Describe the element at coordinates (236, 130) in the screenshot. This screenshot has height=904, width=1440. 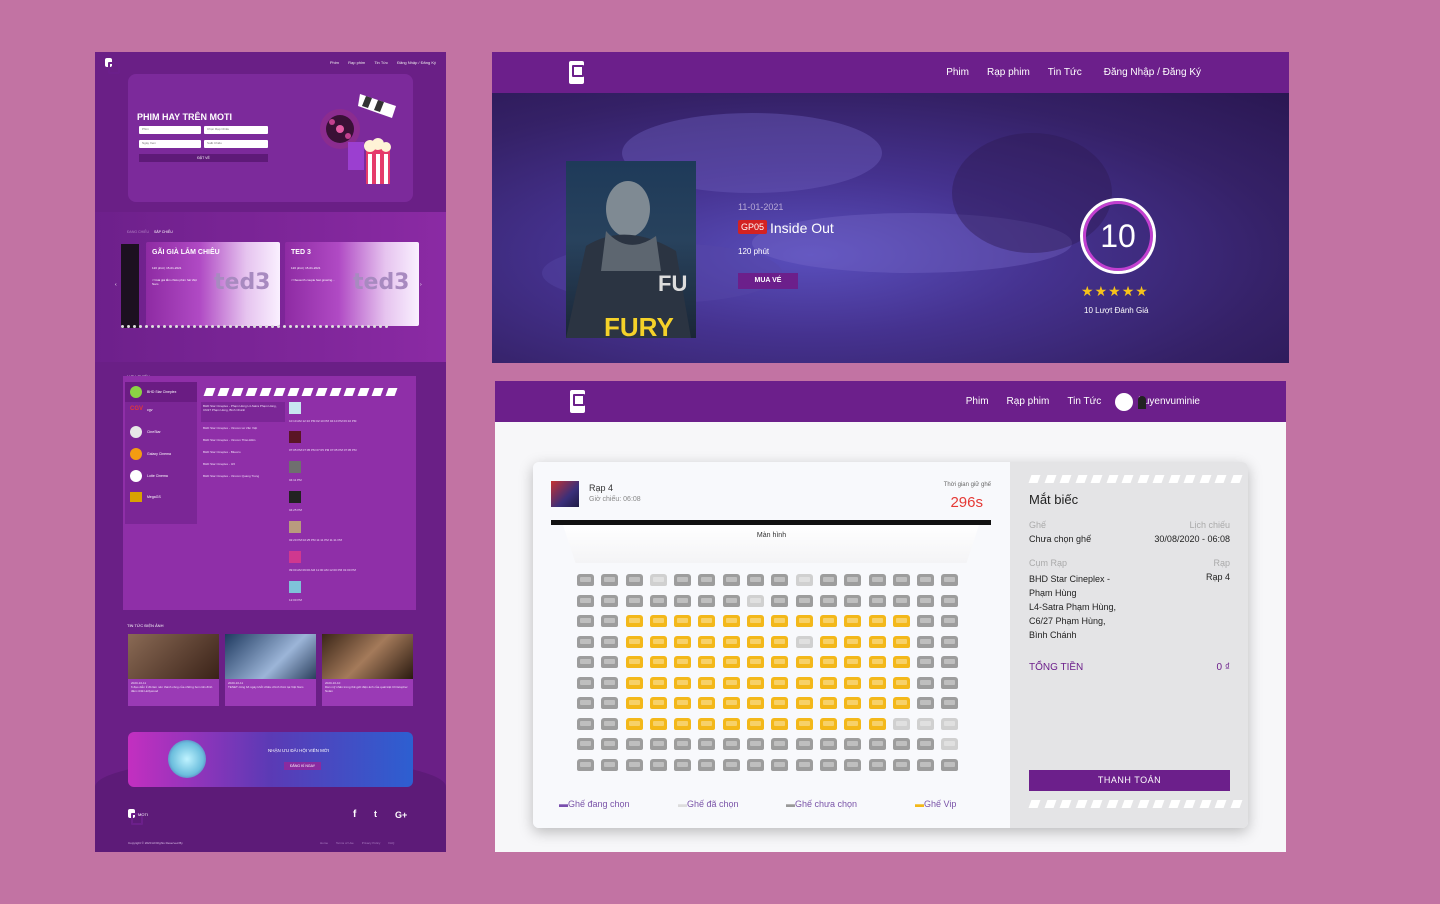
I see `cinema-select: Chọn Rạp Chiếu` at that location.